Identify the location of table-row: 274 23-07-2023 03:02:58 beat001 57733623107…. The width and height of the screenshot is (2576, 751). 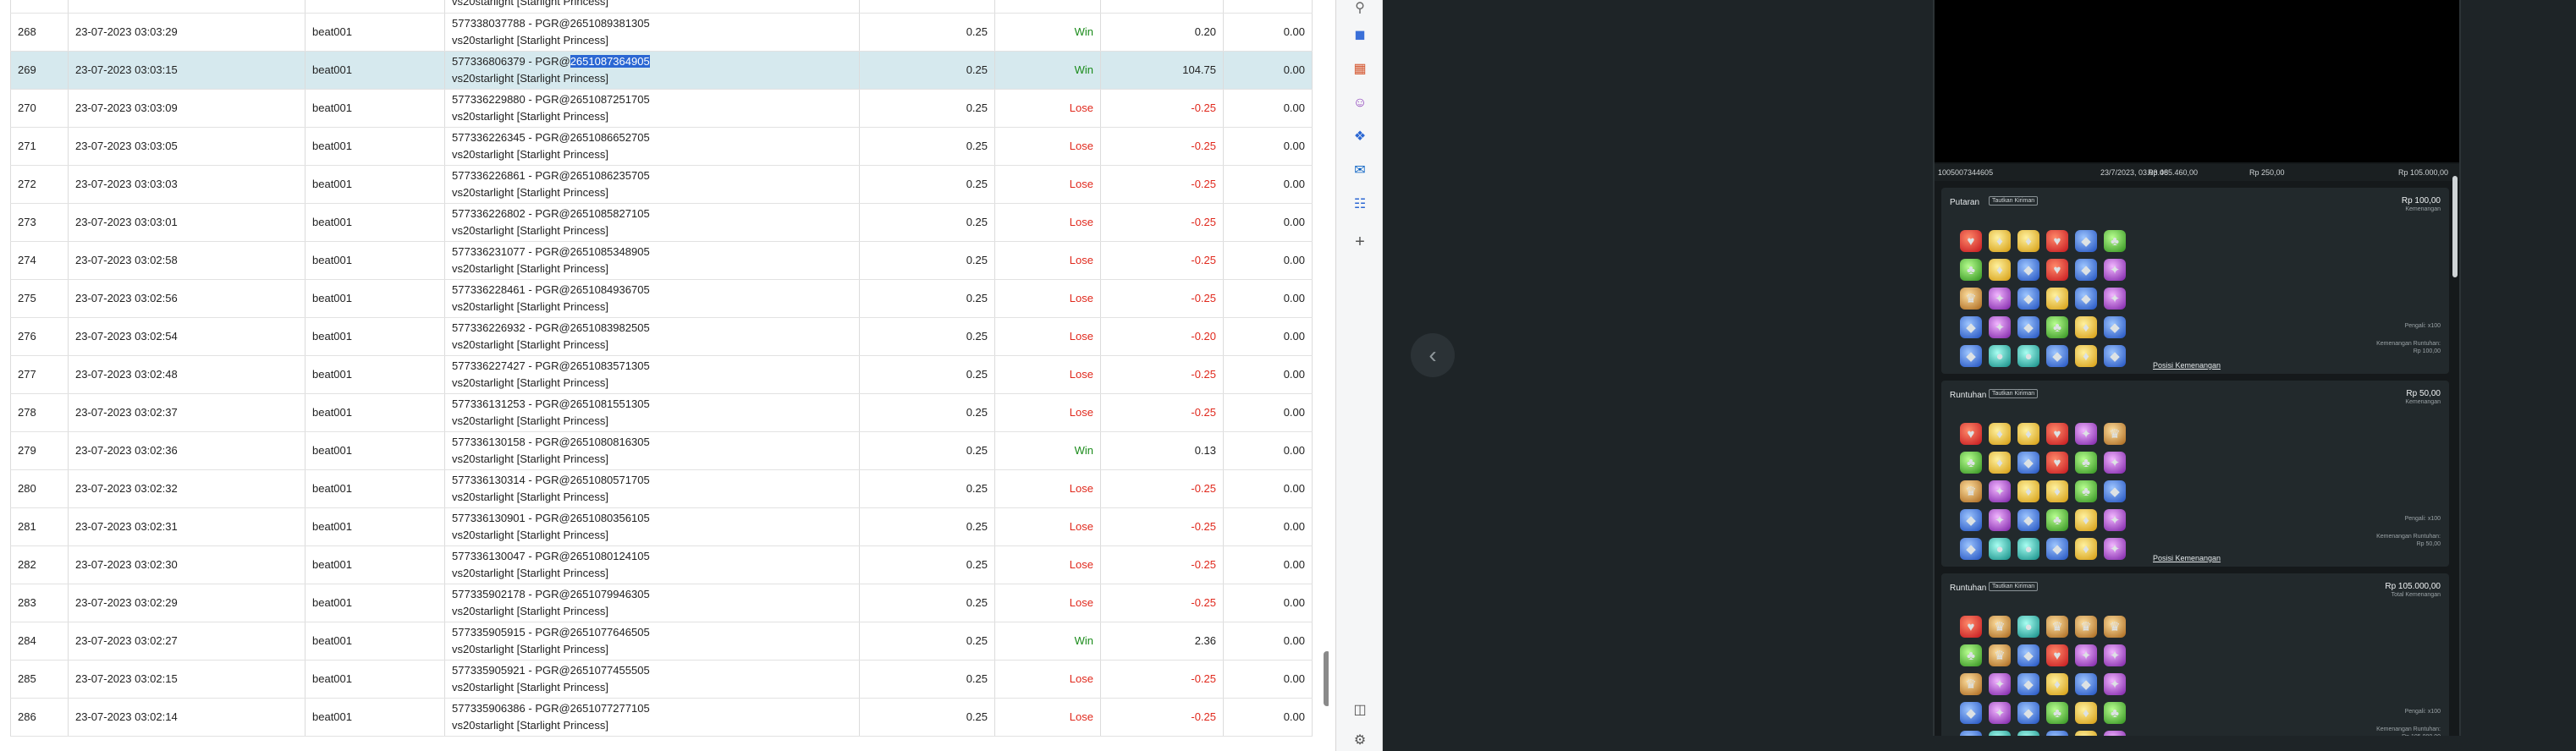
(661, 260).